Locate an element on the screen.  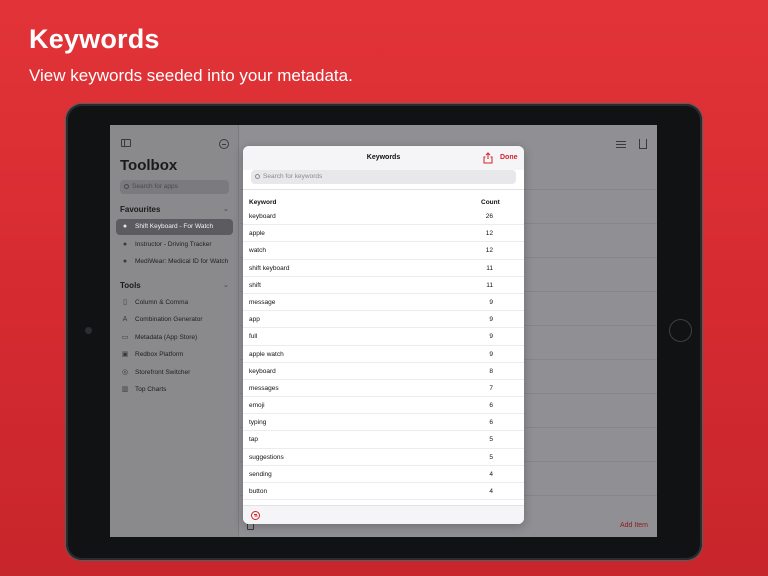
count-cell: 7 is located at coordinates (491, 388).